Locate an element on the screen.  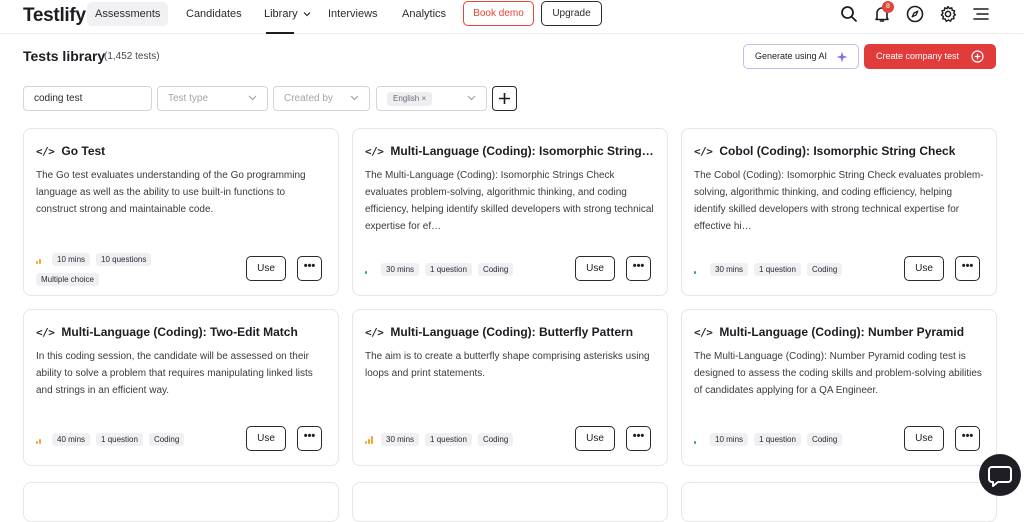
notification-badge: 8 is located at coordinates (888, 7).